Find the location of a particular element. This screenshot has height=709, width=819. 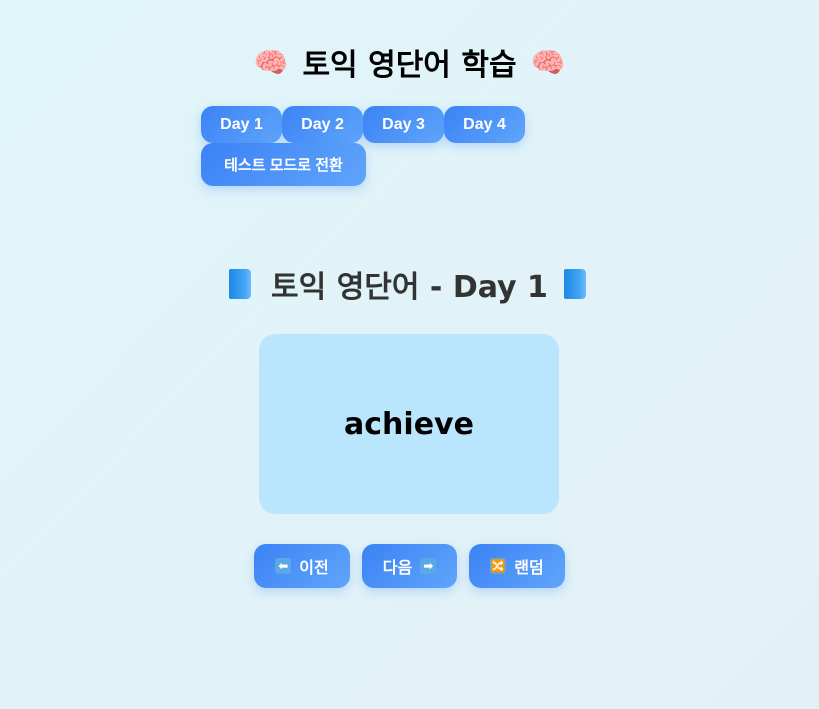

next-button: 다음 ➡ is located at coordinates (409, 566).